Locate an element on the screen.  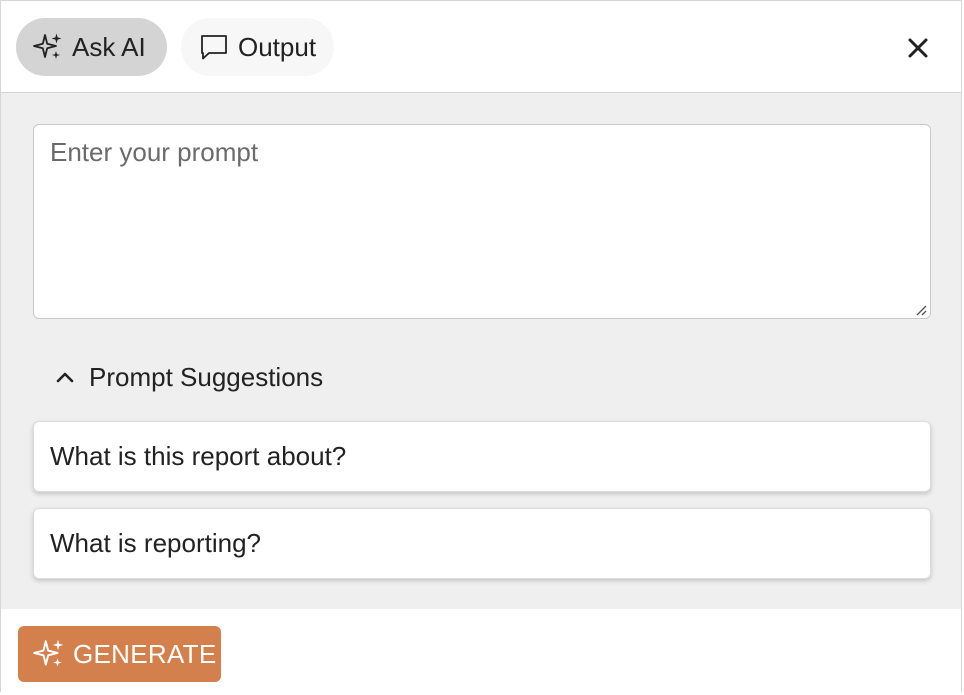
suggestion-label: What is reporting? is located at coordinates (155, 543).